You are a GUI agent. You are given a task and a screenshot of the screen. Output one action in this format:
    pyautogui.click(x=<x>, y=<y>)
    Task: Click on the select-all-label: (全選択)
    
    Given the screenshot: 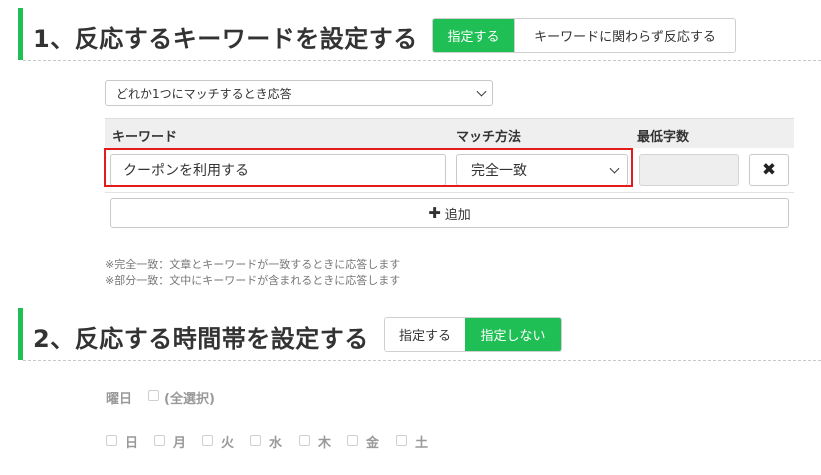 What is the action you would take?
    pyautogui.click(x=189, y=399)
    